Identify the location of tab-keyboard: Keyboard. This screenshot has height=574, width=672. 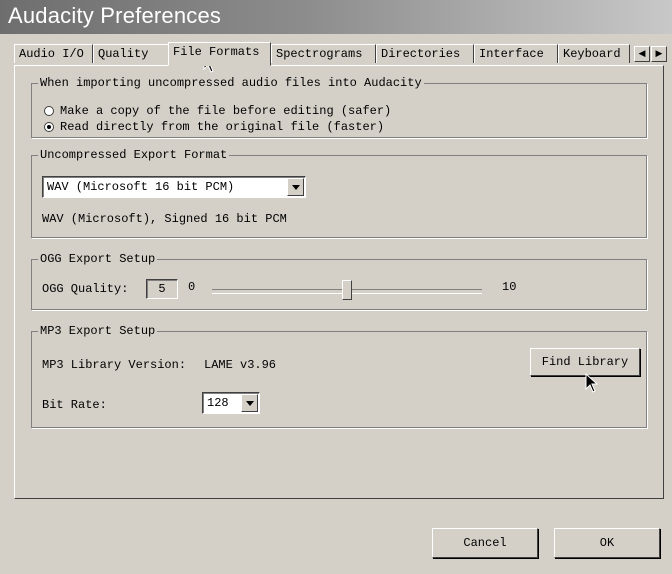
(594, 53).